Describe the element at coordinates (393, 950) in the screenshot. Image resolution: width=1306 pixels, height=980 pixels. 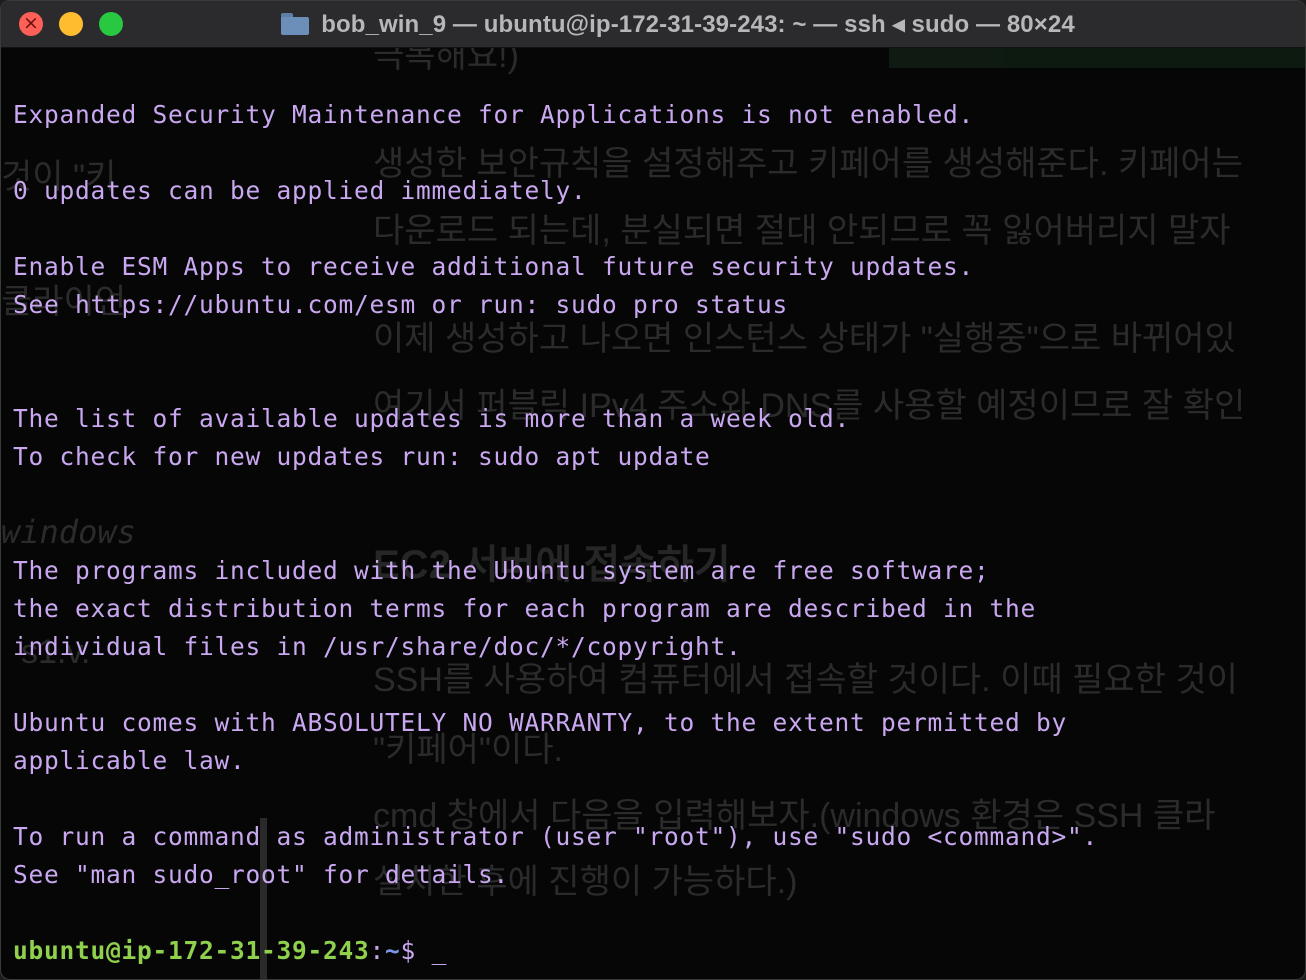
I see `prompt-path: ~` at that location.